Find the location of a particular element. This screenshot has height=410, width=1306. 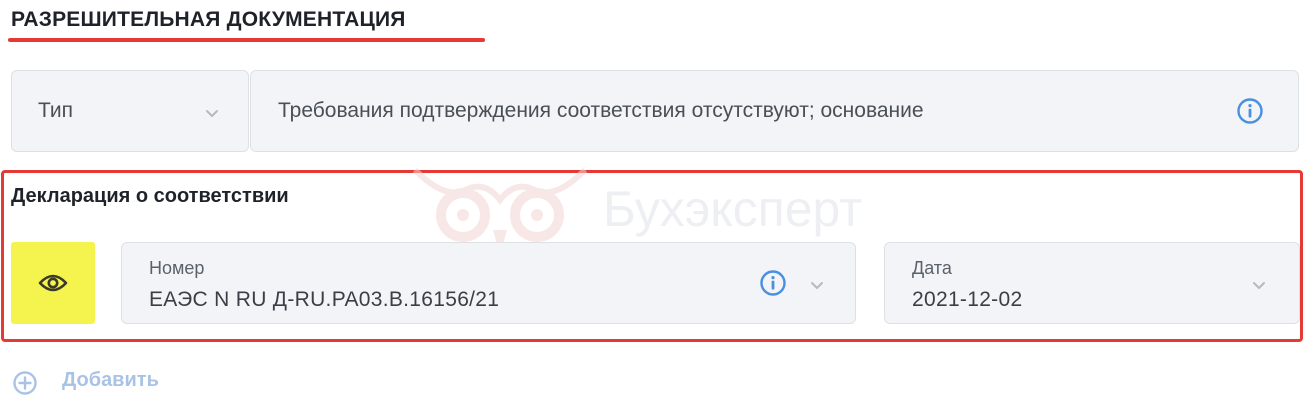

date-value: 2021-12-02 is located at coordinates (967, 299).